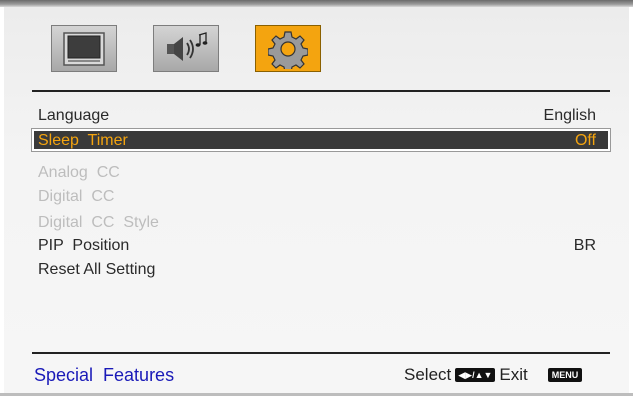 The width and height of the screenshot is (633, 396). What do you see at coordinates (585, 140) in the screenshot?
I see `sleep-timer-value: Off` at bounding box center [585, 140].